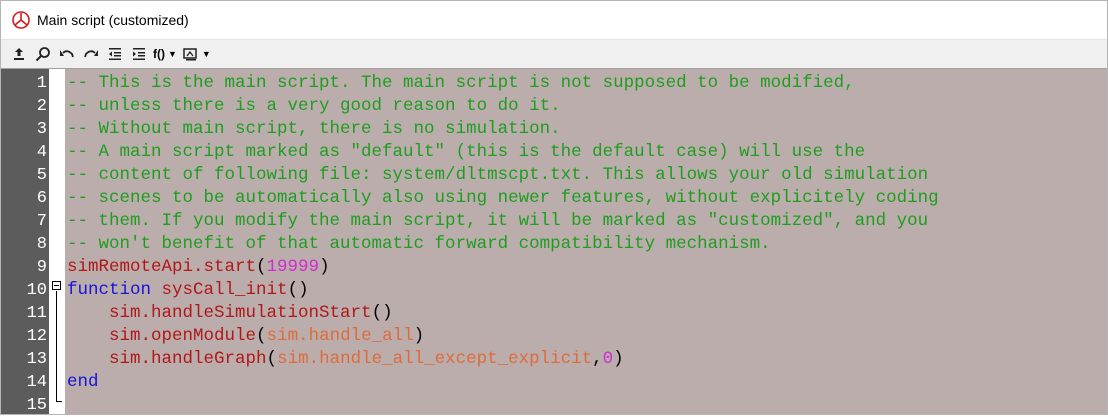  I want to click on outdent-button, so click(115, 54).